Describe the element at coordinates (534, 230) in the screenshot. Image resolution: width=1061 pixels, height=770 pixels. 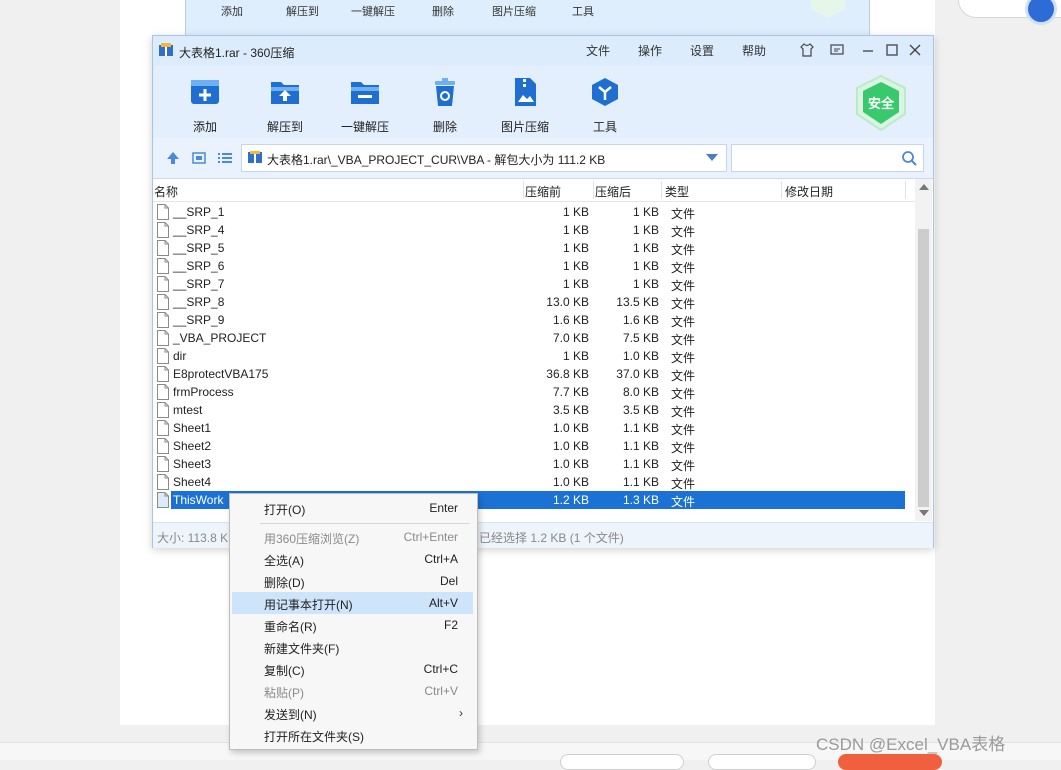
I see `file-row: __SRP_4 1 KB 1 KB 文件` at that location.